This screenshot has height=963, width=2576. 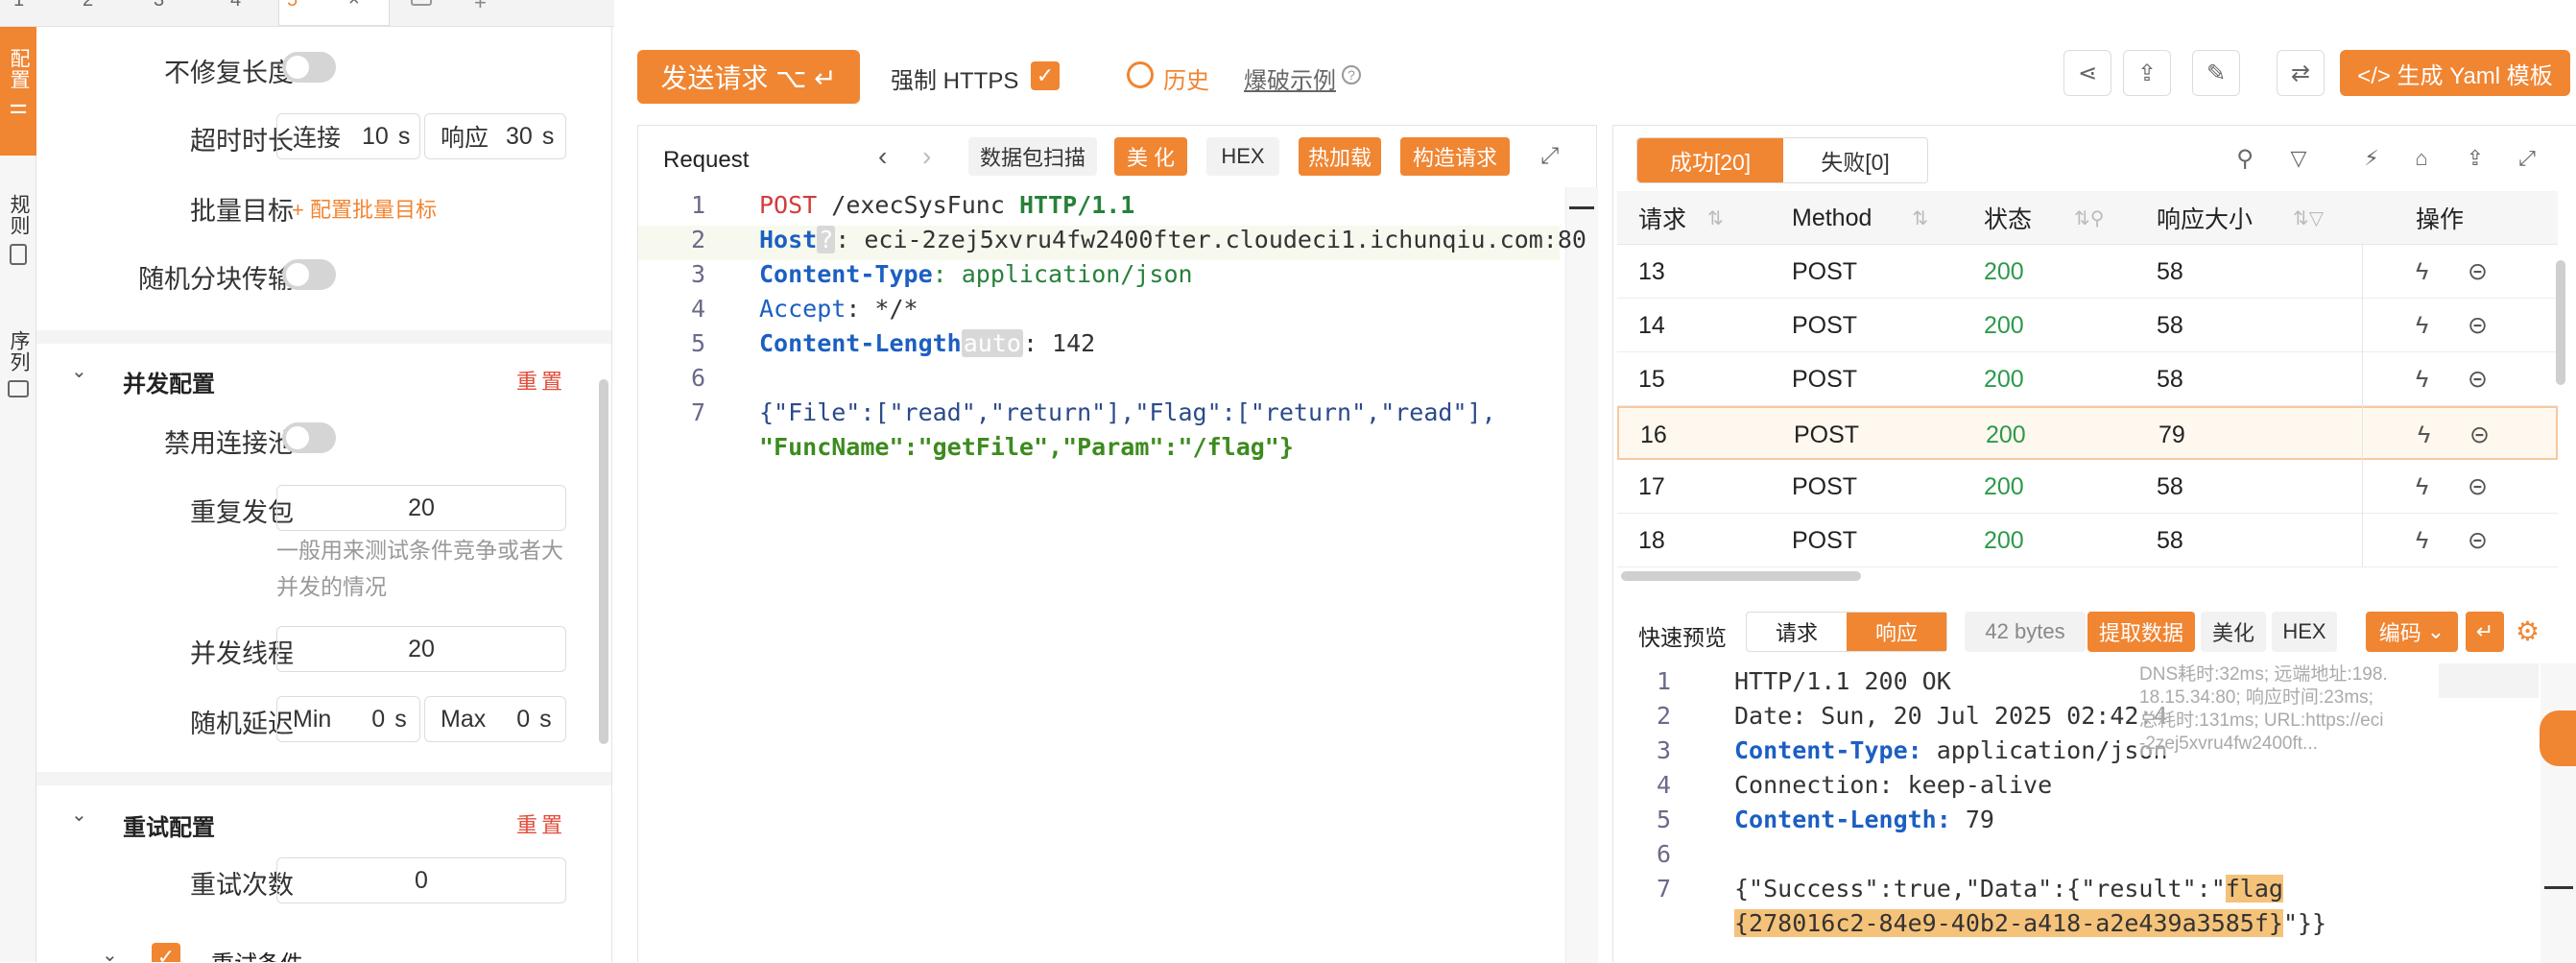 What do you see at coordinates (2044, 218) in the screenshot?
I see `col-status: 状态 ⇅ ⚲` at bounding box center [2044, 218].